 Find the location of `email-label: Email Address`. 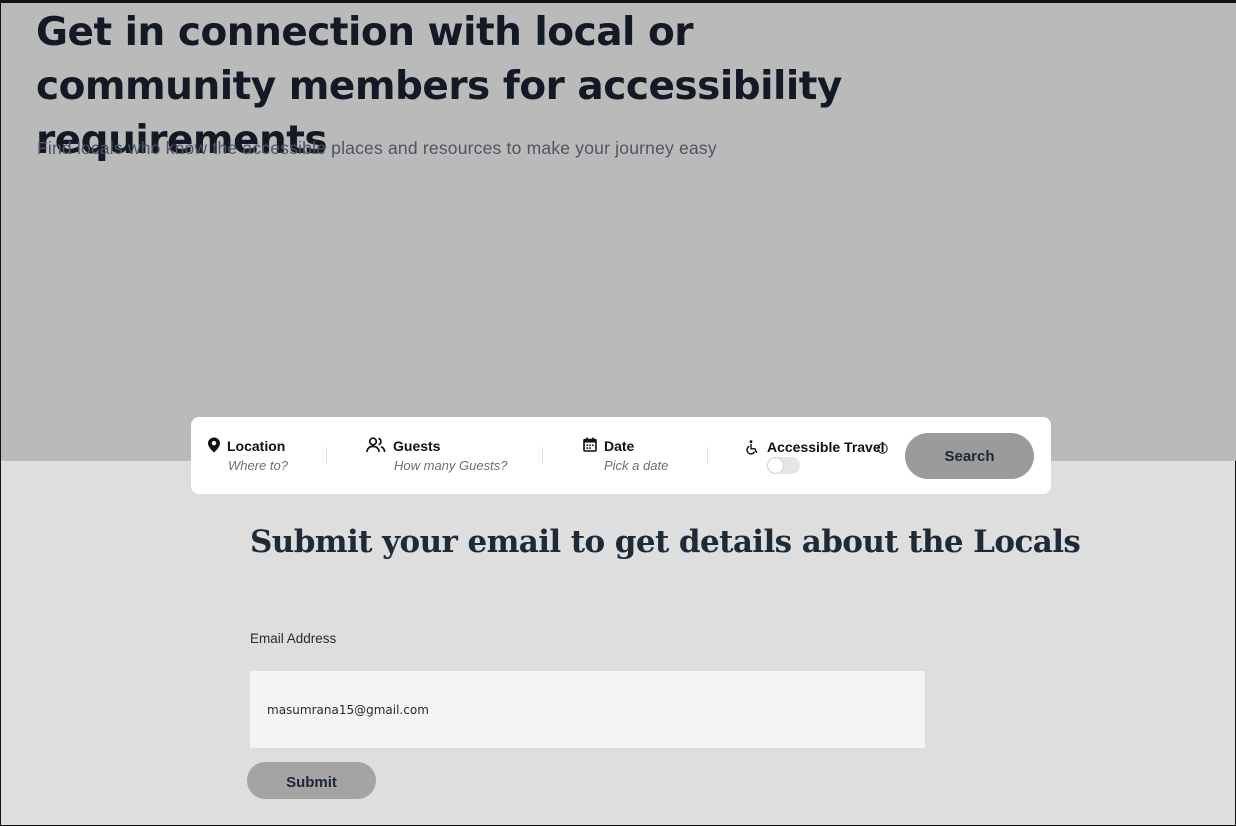

email-label: Email Address is located at coordinates (293, 638).